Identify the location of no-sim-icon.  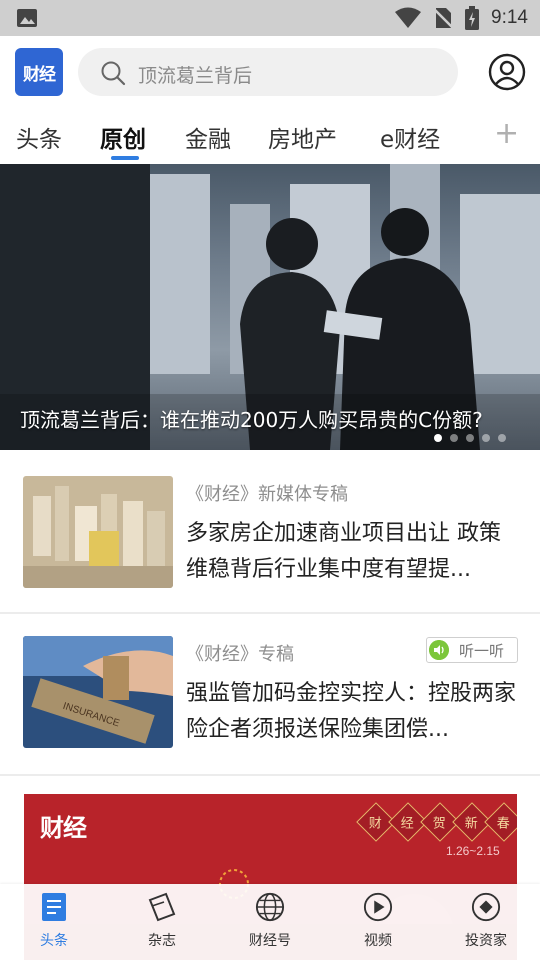
(443, 18).